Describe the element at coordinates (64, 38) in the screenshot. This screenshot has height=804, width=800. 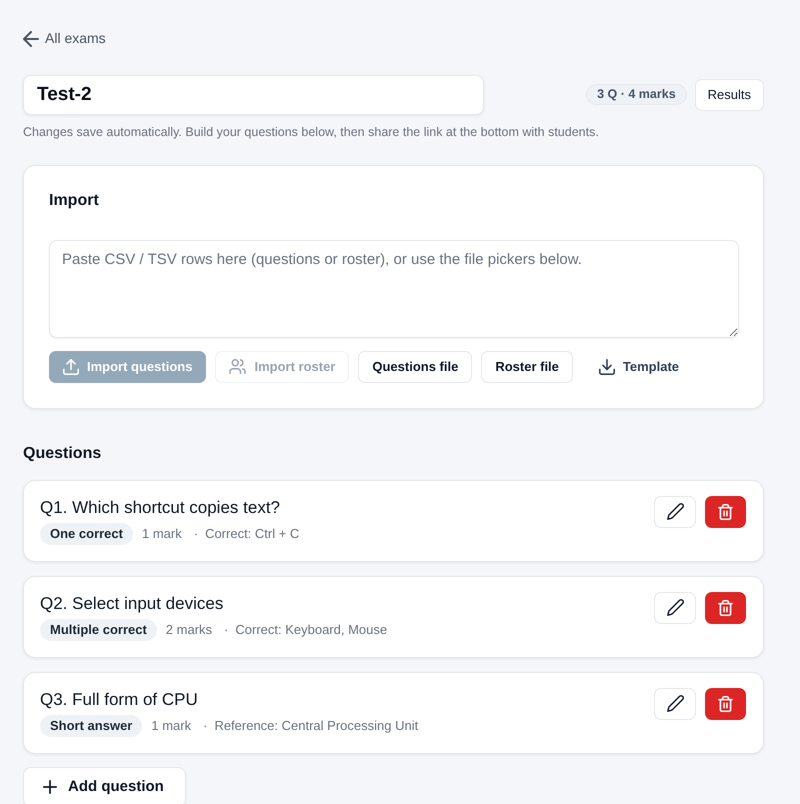
I see `back-link: All exams` at that location.